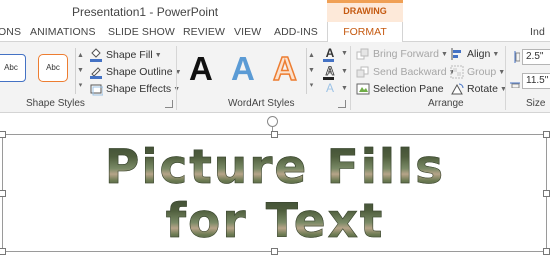 The image size is (550, 261). I want to click on shape-width-icon, so click(515, 82).